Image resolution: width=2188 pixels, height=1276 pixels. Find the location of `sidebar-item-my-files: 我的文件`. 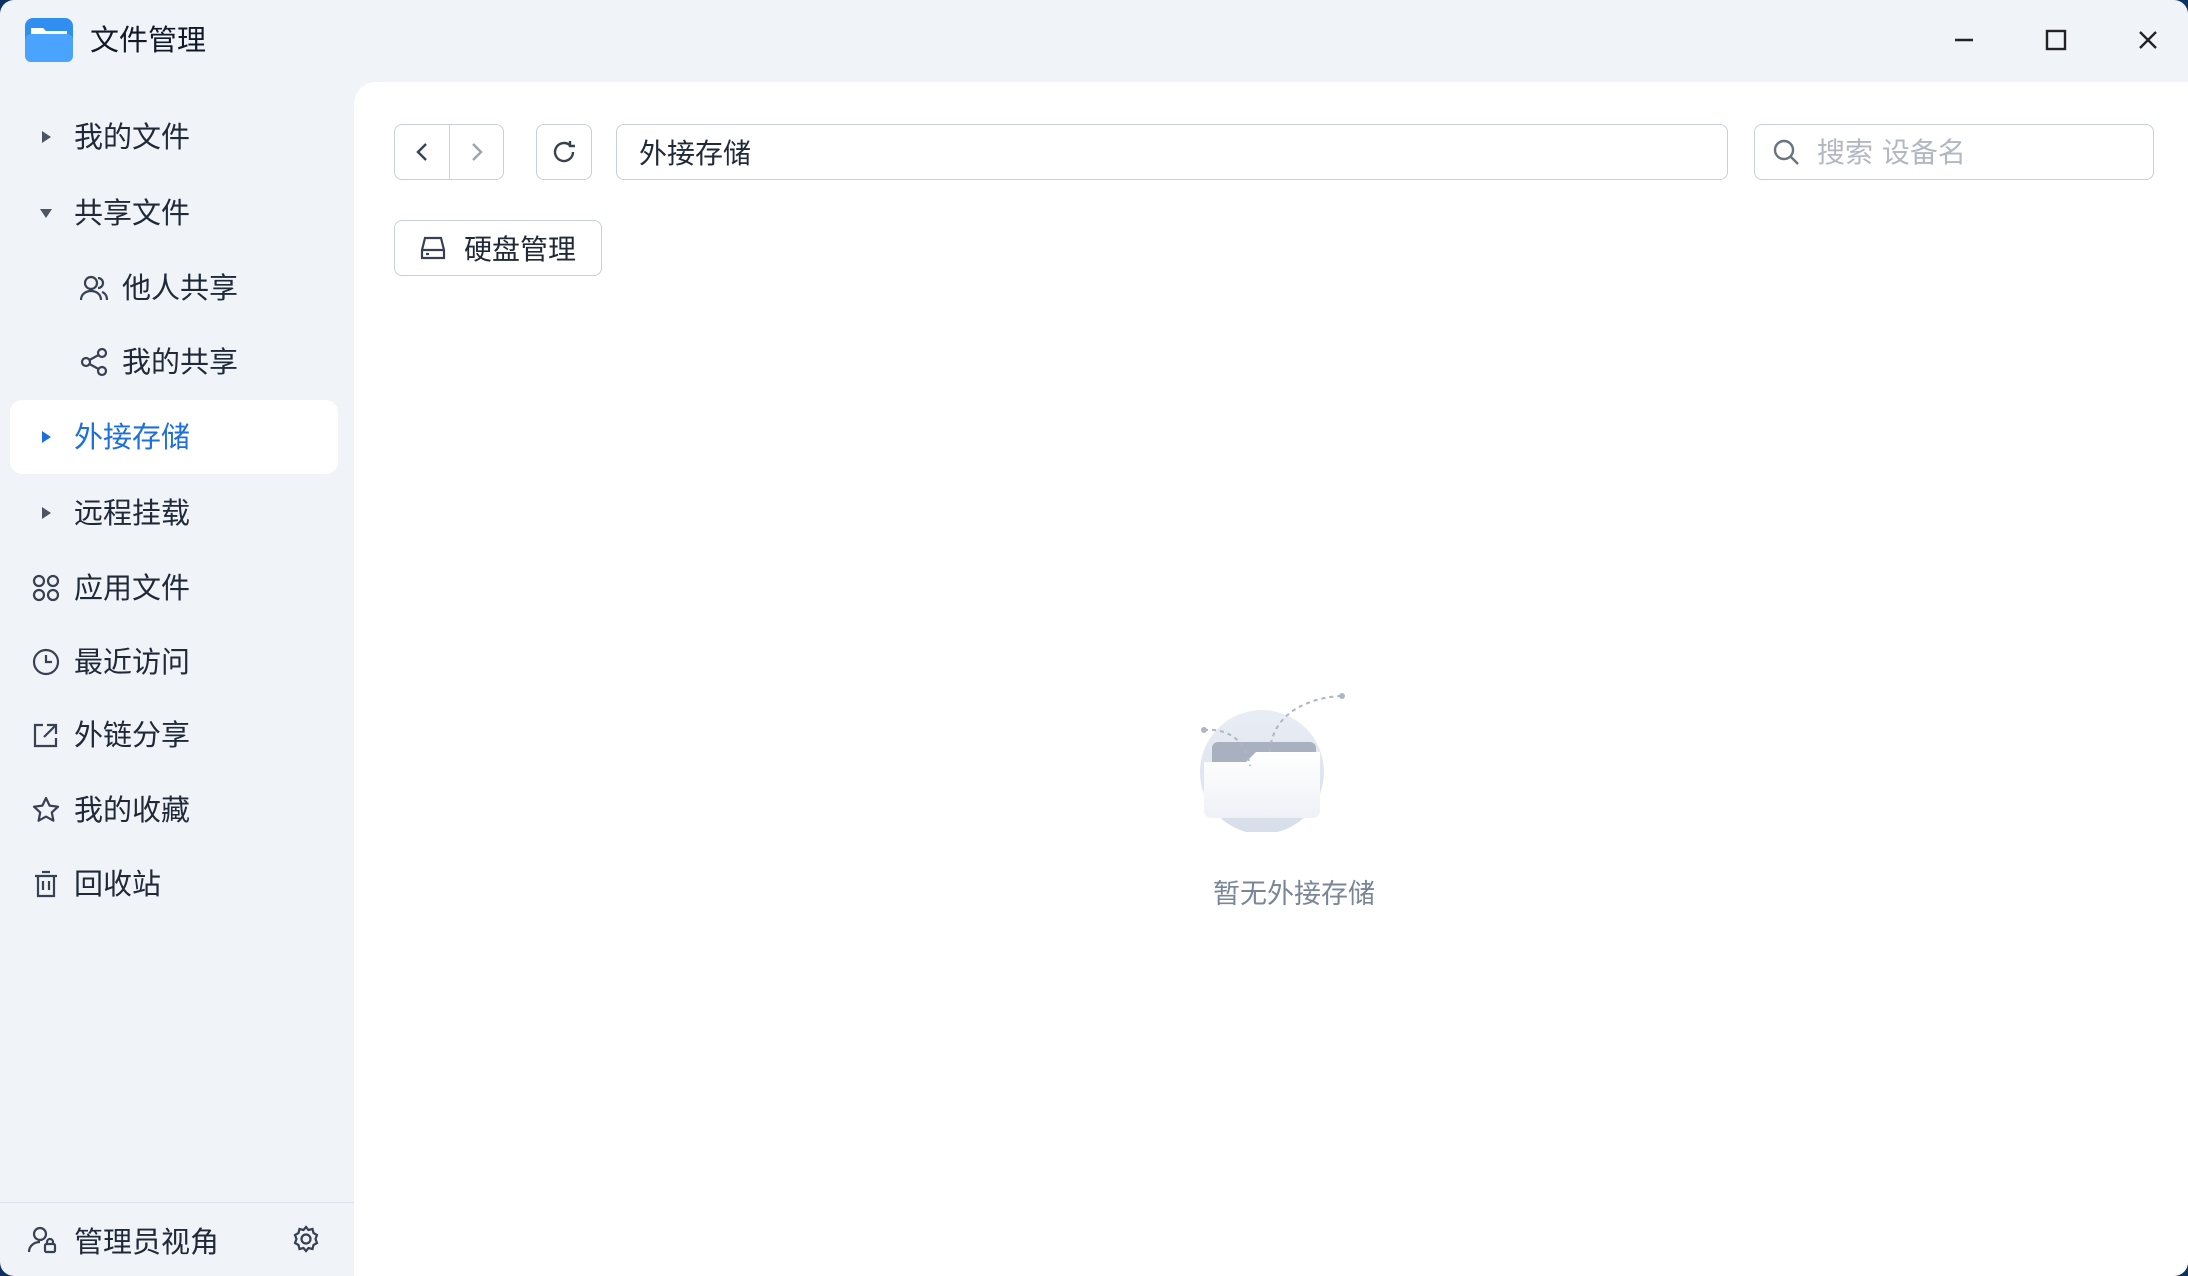

sidebar-item-my-files: 我的文件 is located at coordinates (174, 137).